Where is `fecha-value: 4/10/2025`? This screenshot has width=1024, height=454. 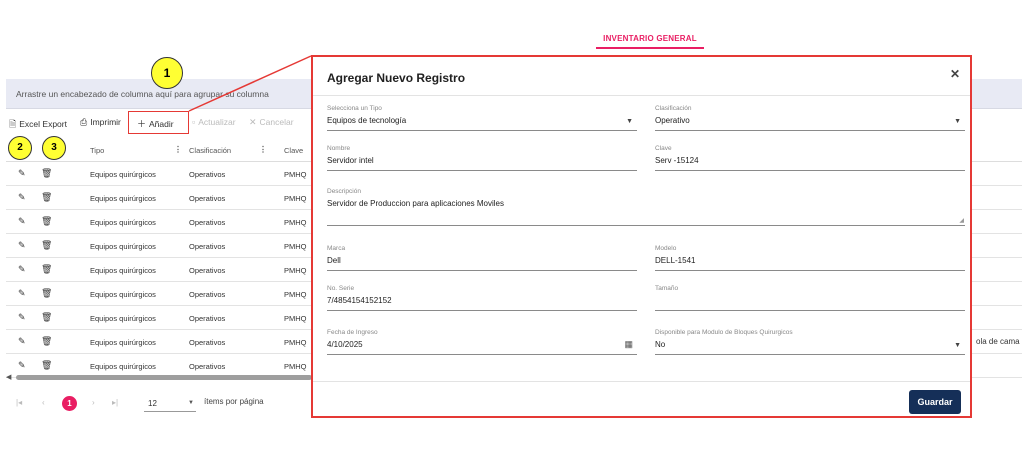
fecha-value: 4/10/2025 is located at coordinates (345, 344).